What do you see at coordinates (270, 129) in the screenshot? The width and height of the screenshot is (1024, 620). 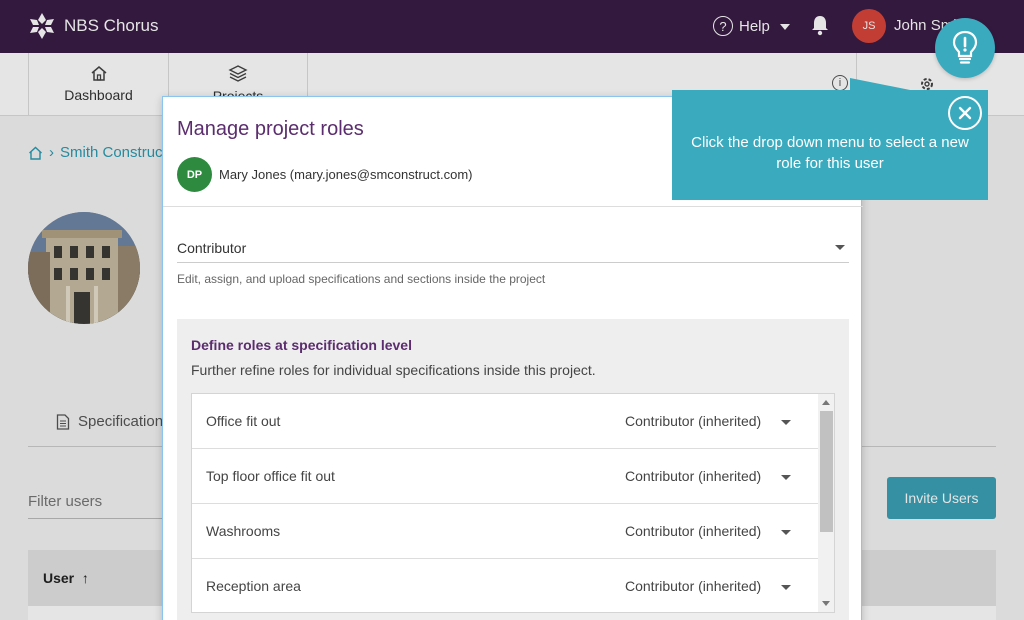 I see `modal-title: Manage project roles` at bounding box center [270, 129].